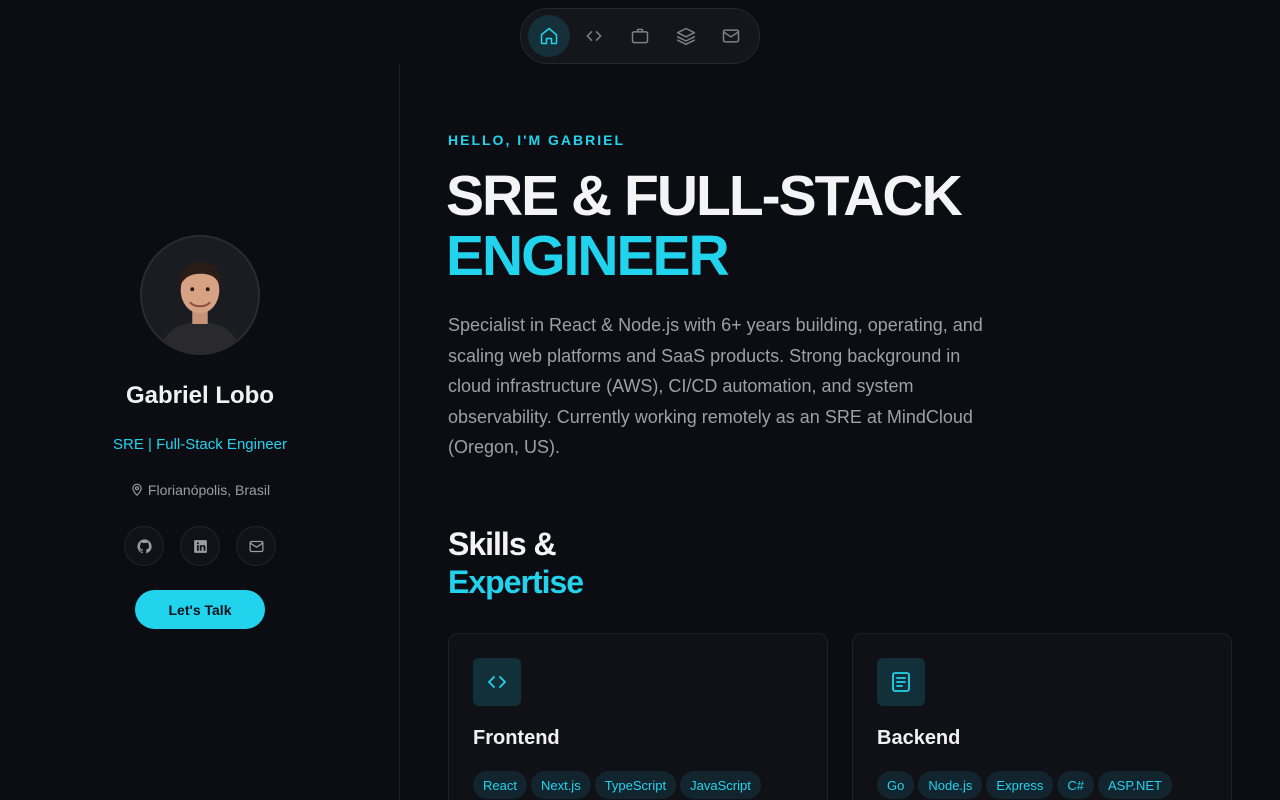 The height and width of the screenshot is (800, 1280). What do you see at coordinates (516, 563) in the screenshot?
I see `skills-title: Skills & Expertise` at bounding box center [516, 563].